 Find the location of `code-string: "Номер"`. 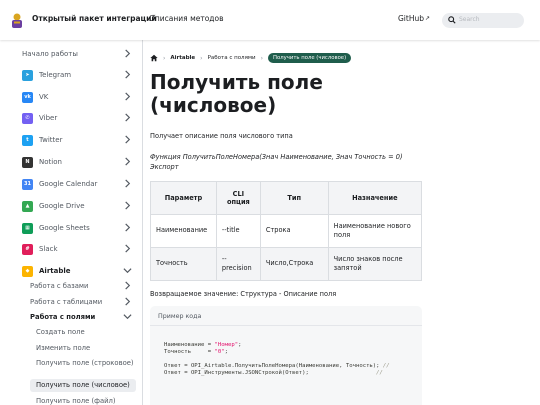

code-string: "Номер" is located at coordinates (226, 345).